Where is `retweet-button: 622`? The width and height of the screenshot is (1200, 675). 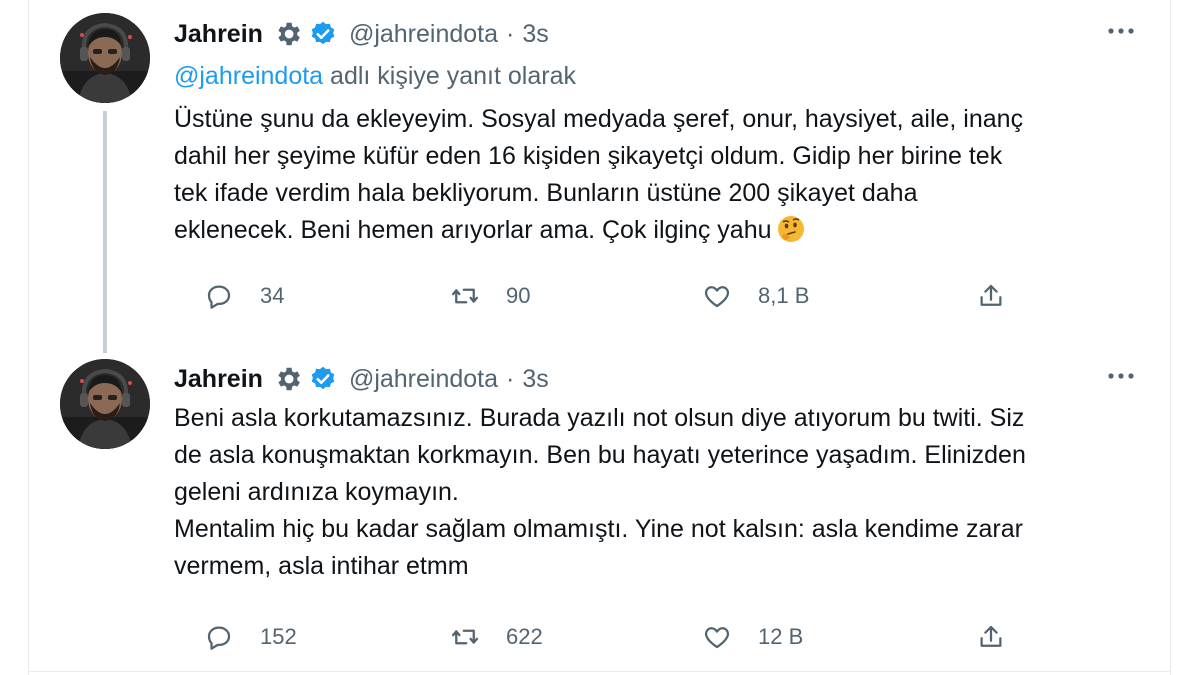 retweet-button: 622 is located at coordinates (496, 637).